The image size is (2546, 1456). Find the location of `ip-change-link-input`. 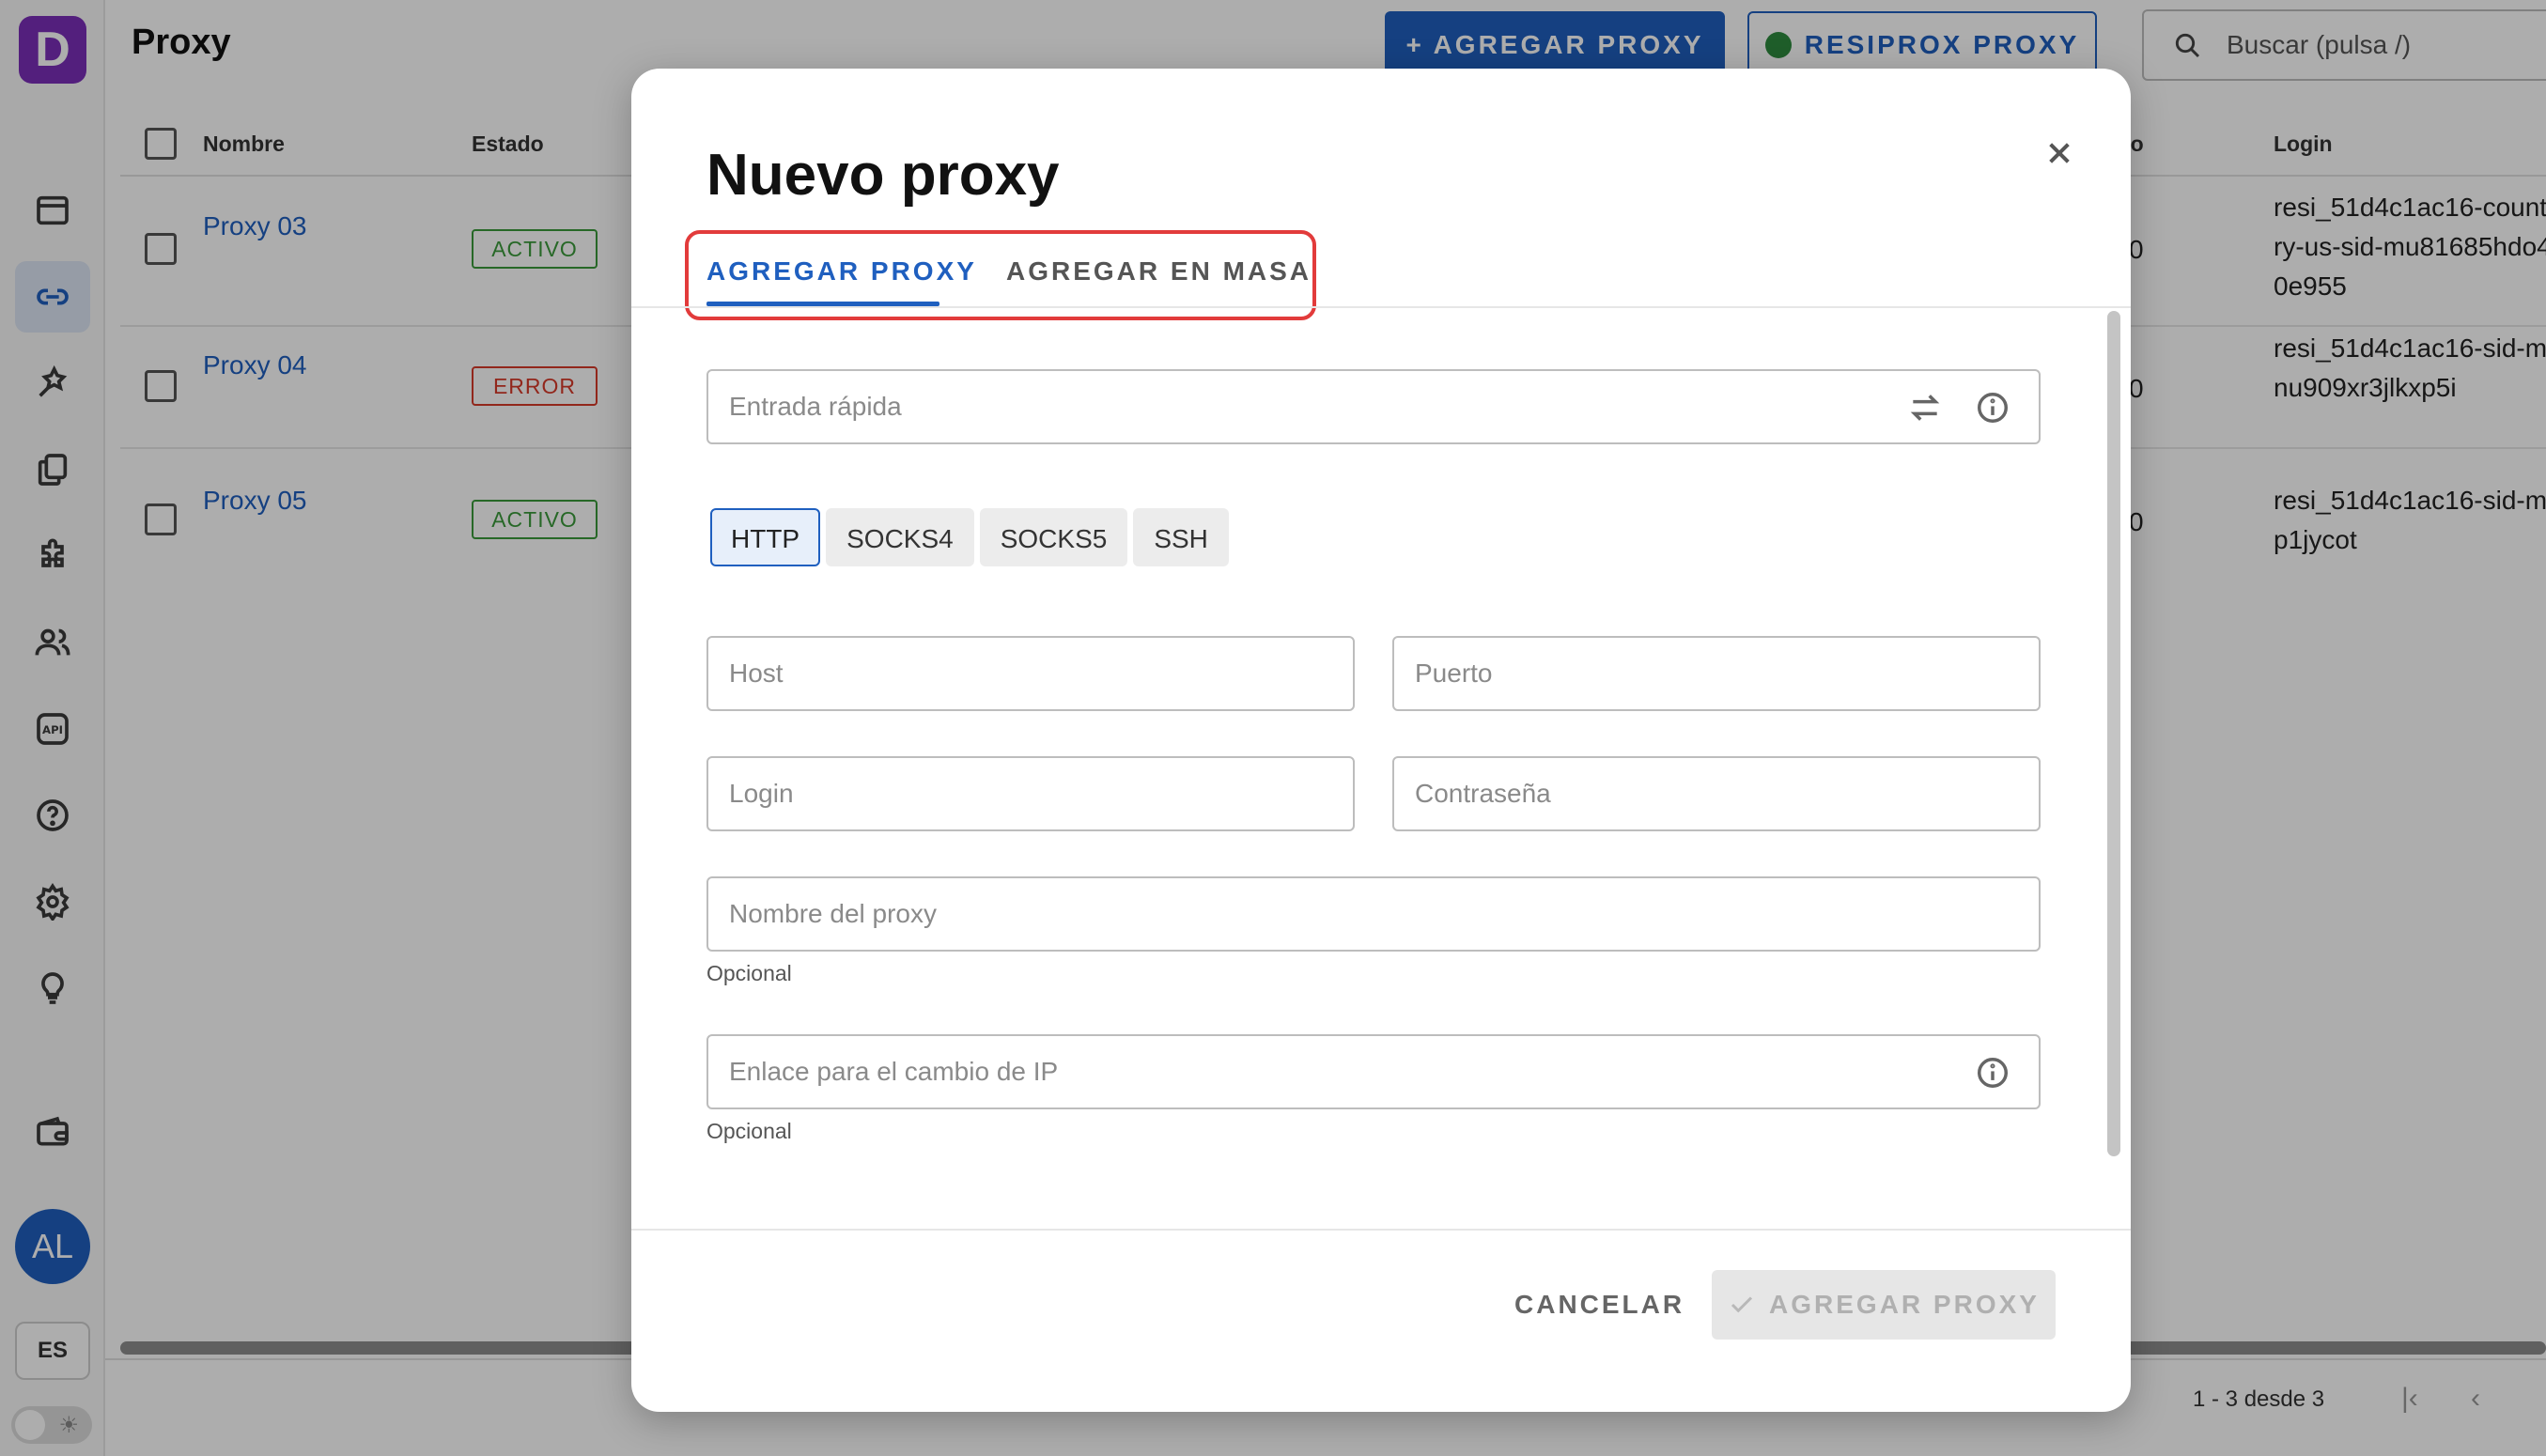

ip-change-link-input is located at coordinates (1384, 1071).